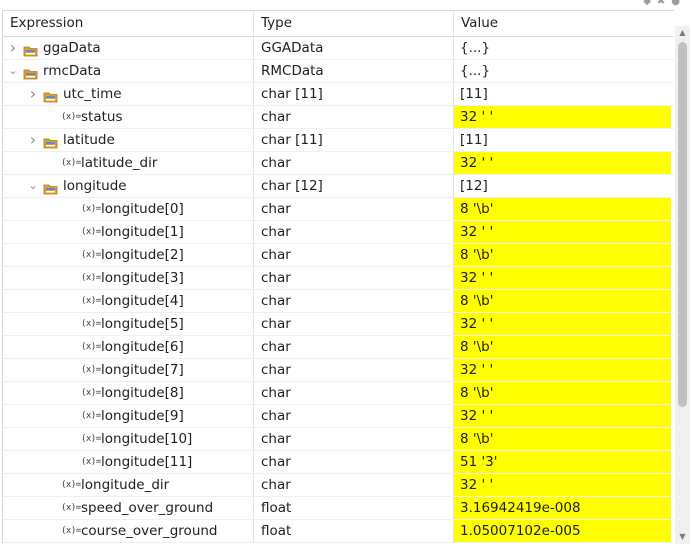 Image resolution: width=692 pixels, height=544 pixels. Describe the element at coordinates (128, 163) in the screenshot. I see `expression-cell: (x)= latitude_dir` at that location.